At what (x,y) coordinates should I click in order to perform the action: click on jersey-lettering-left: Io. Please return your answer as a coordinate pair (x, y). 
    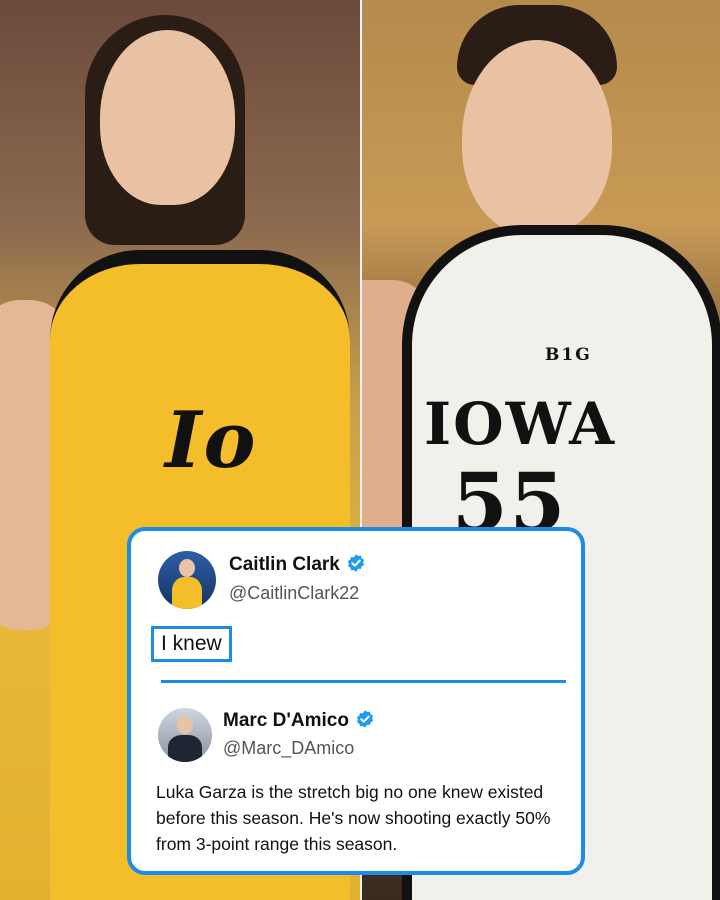
    Looking at the image, I should click on (211, 440).